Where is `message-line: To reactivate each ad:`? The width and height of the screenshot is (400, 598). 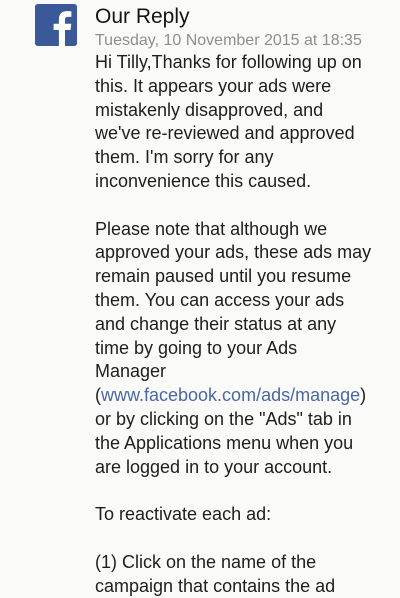
message-line: To reactivate each ad: is located at coordinates (183, 514).